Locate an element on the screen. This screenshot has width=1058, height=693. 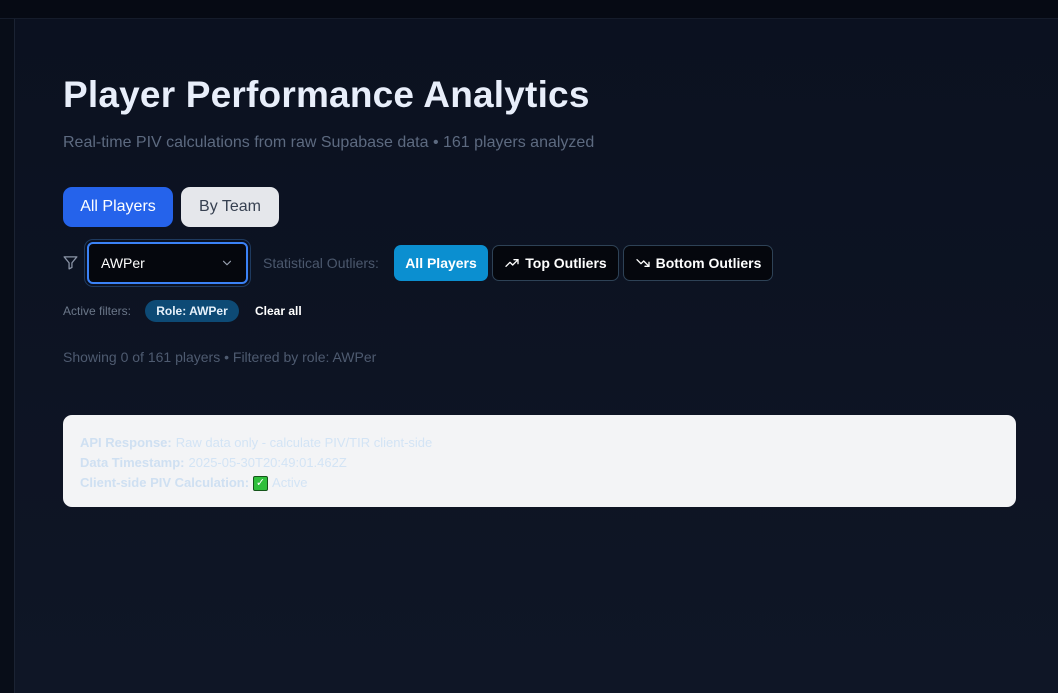
page-title: Player Performance Analytics is located at coordinates (326, 94).